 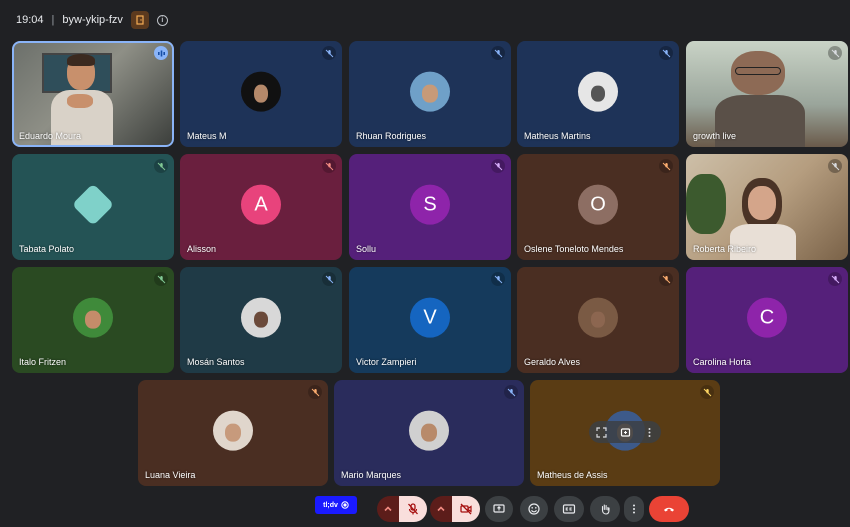 I want to click on participant-tile: O Oslene Toneloto Mendes, so click(x=598, y=207).